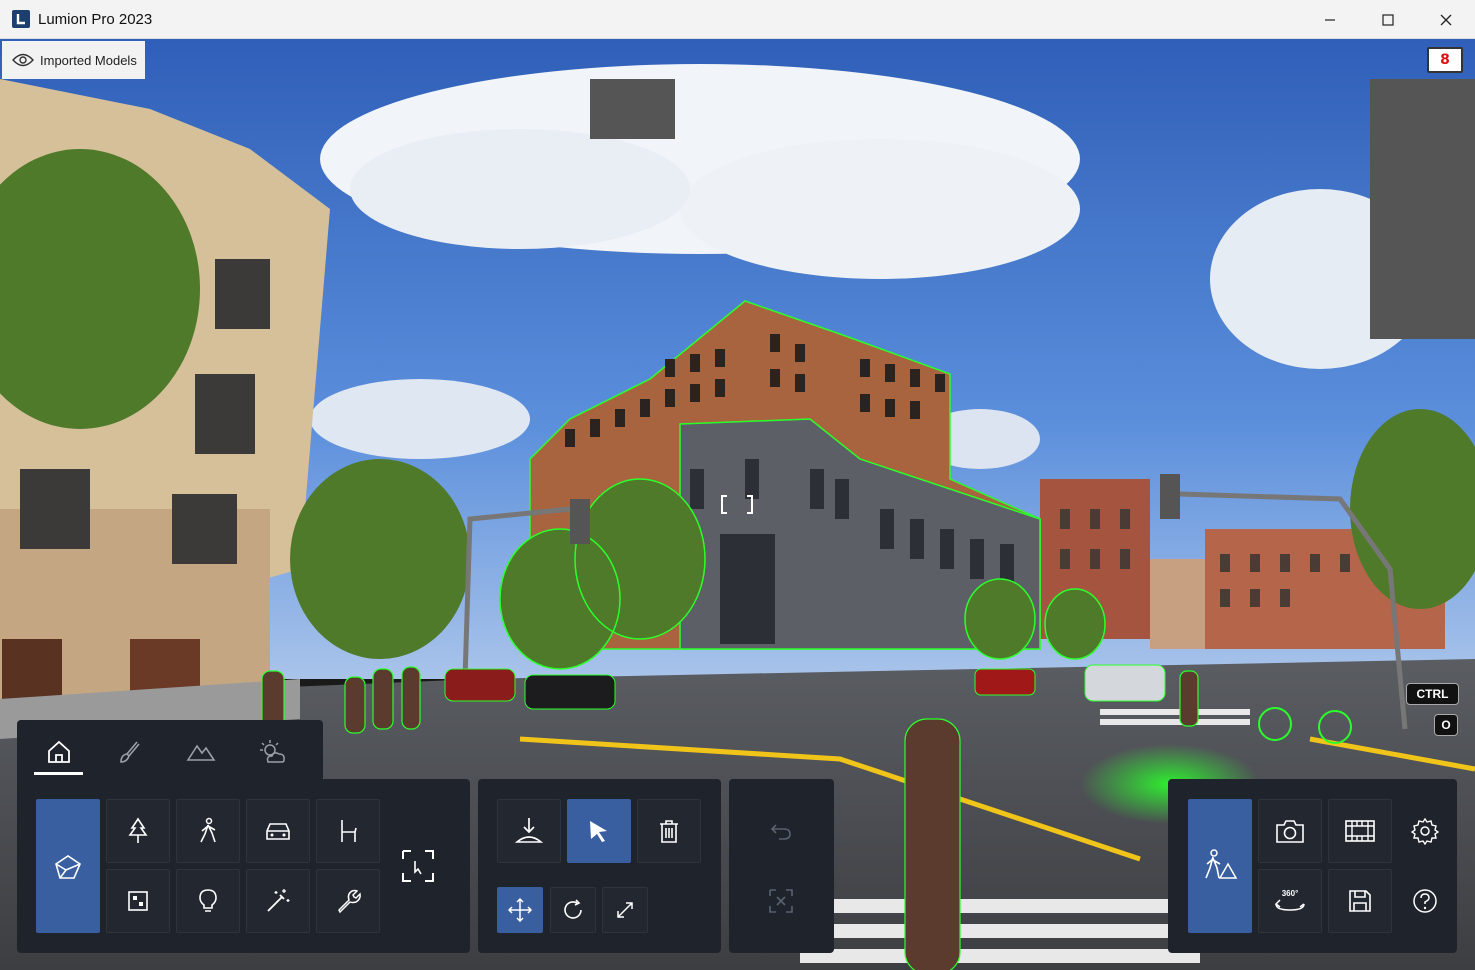 This screenshot has width=1475, height=970. Describe the element at coordinates (58, 773) in the screenshot. I see `active-tab-indicator` at that location.